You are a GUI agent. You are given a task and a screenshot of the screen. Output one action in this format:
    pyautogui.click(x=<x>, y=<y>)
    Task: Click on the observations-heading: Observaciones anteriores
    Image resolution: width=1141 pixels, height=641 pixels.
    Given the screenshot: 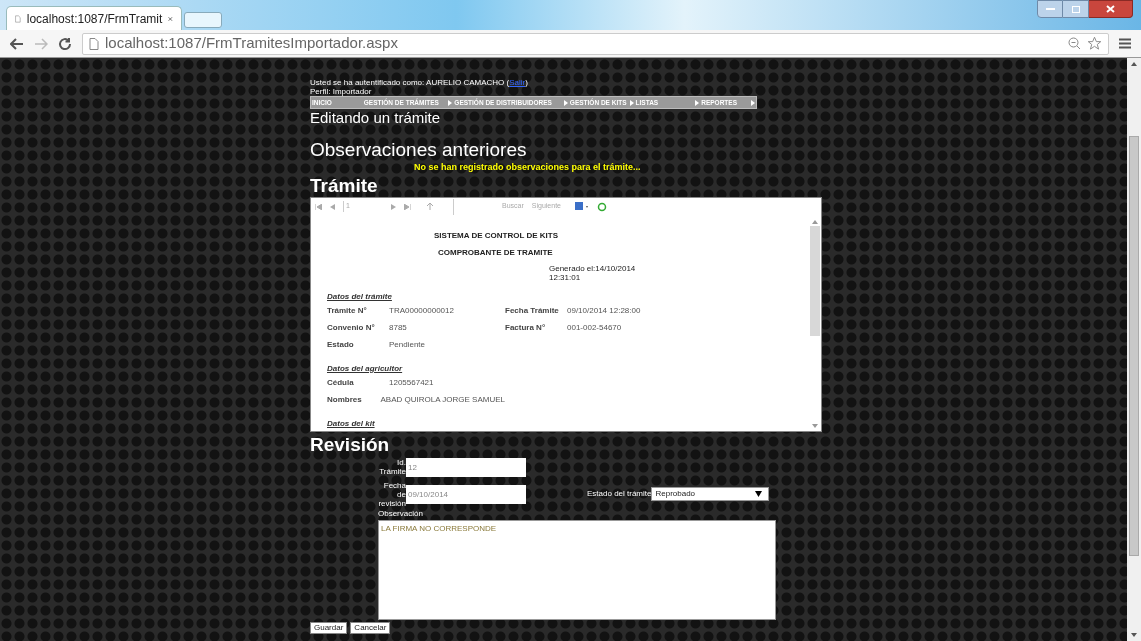 What is the action you would take?
    pyautogui.click(x=419, y=150)
    